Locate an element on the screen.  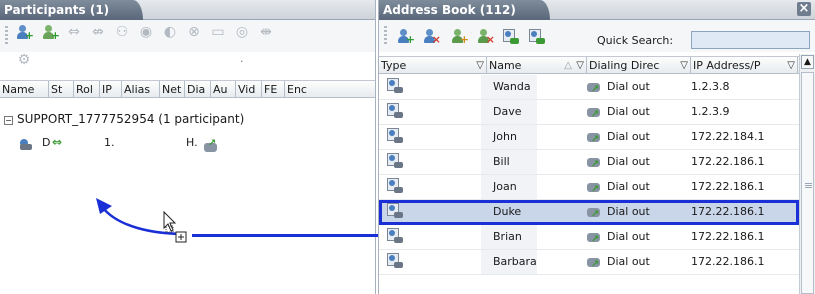
collapse-icon: − is located at coordinates (8, 120).